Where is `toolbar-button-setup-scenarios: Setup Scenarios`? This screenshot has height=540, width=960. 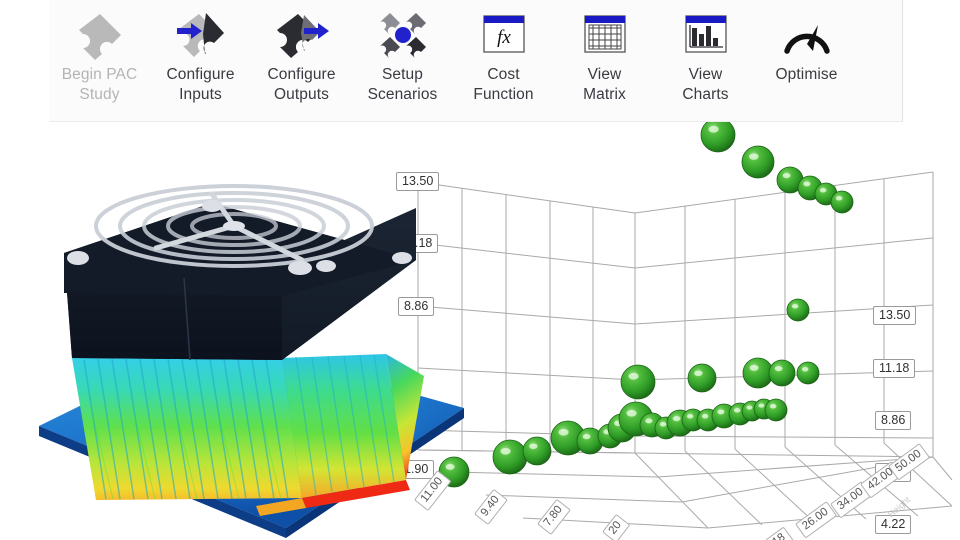
toolbar-button-setup-scenarios: Setup Scenarios is located at coordinates (402, 58).